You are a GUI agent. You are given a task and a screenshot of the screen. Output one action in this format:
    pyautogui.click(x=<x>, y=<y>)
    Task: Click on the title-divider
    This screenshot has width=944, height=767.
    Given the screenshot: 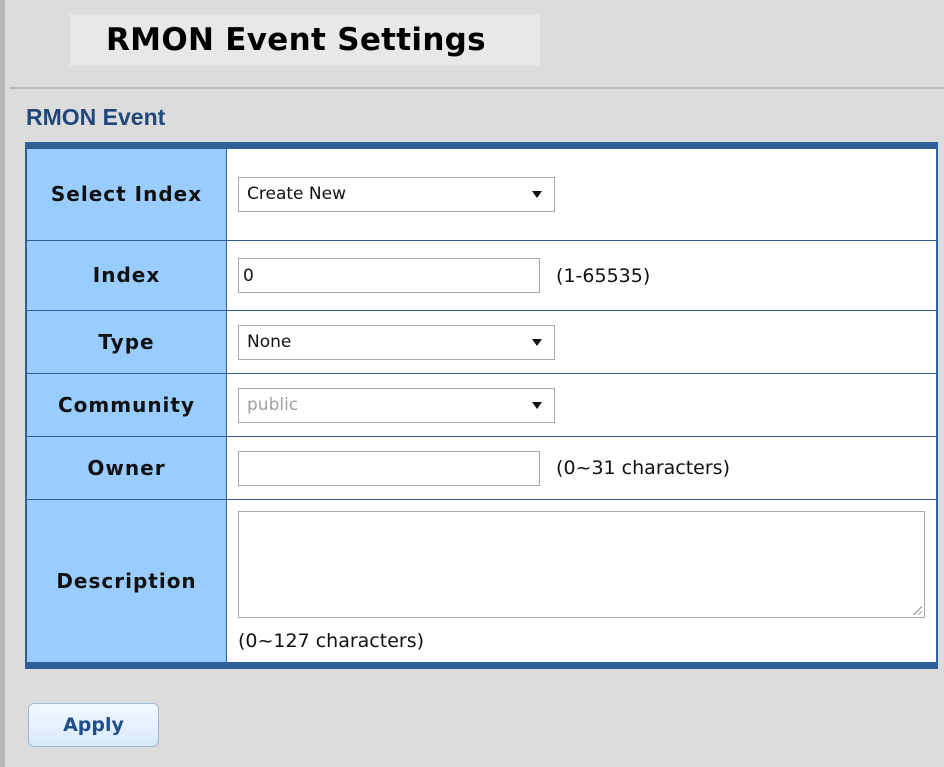 What is the action you would take?
    pyautogui.click(x=477, y=88)
    